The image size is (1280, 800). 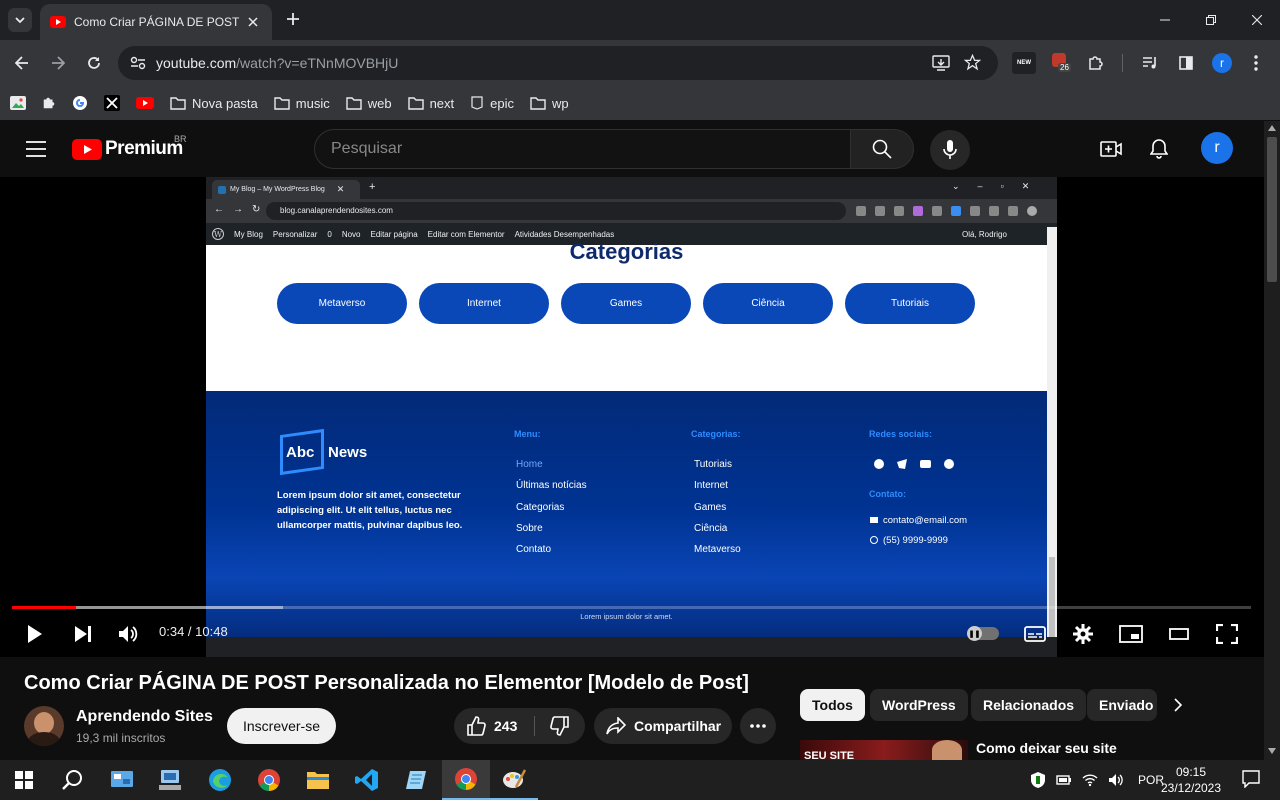 I want to click on bookmark-extensions, so click(x=49, y=103).